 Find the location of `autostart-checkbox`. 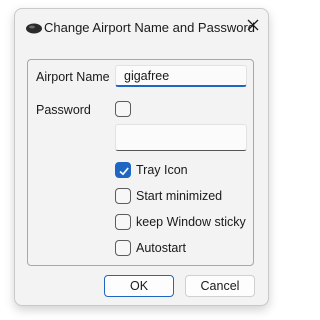

autostart-checkbox is located at coordinates (123, 248).